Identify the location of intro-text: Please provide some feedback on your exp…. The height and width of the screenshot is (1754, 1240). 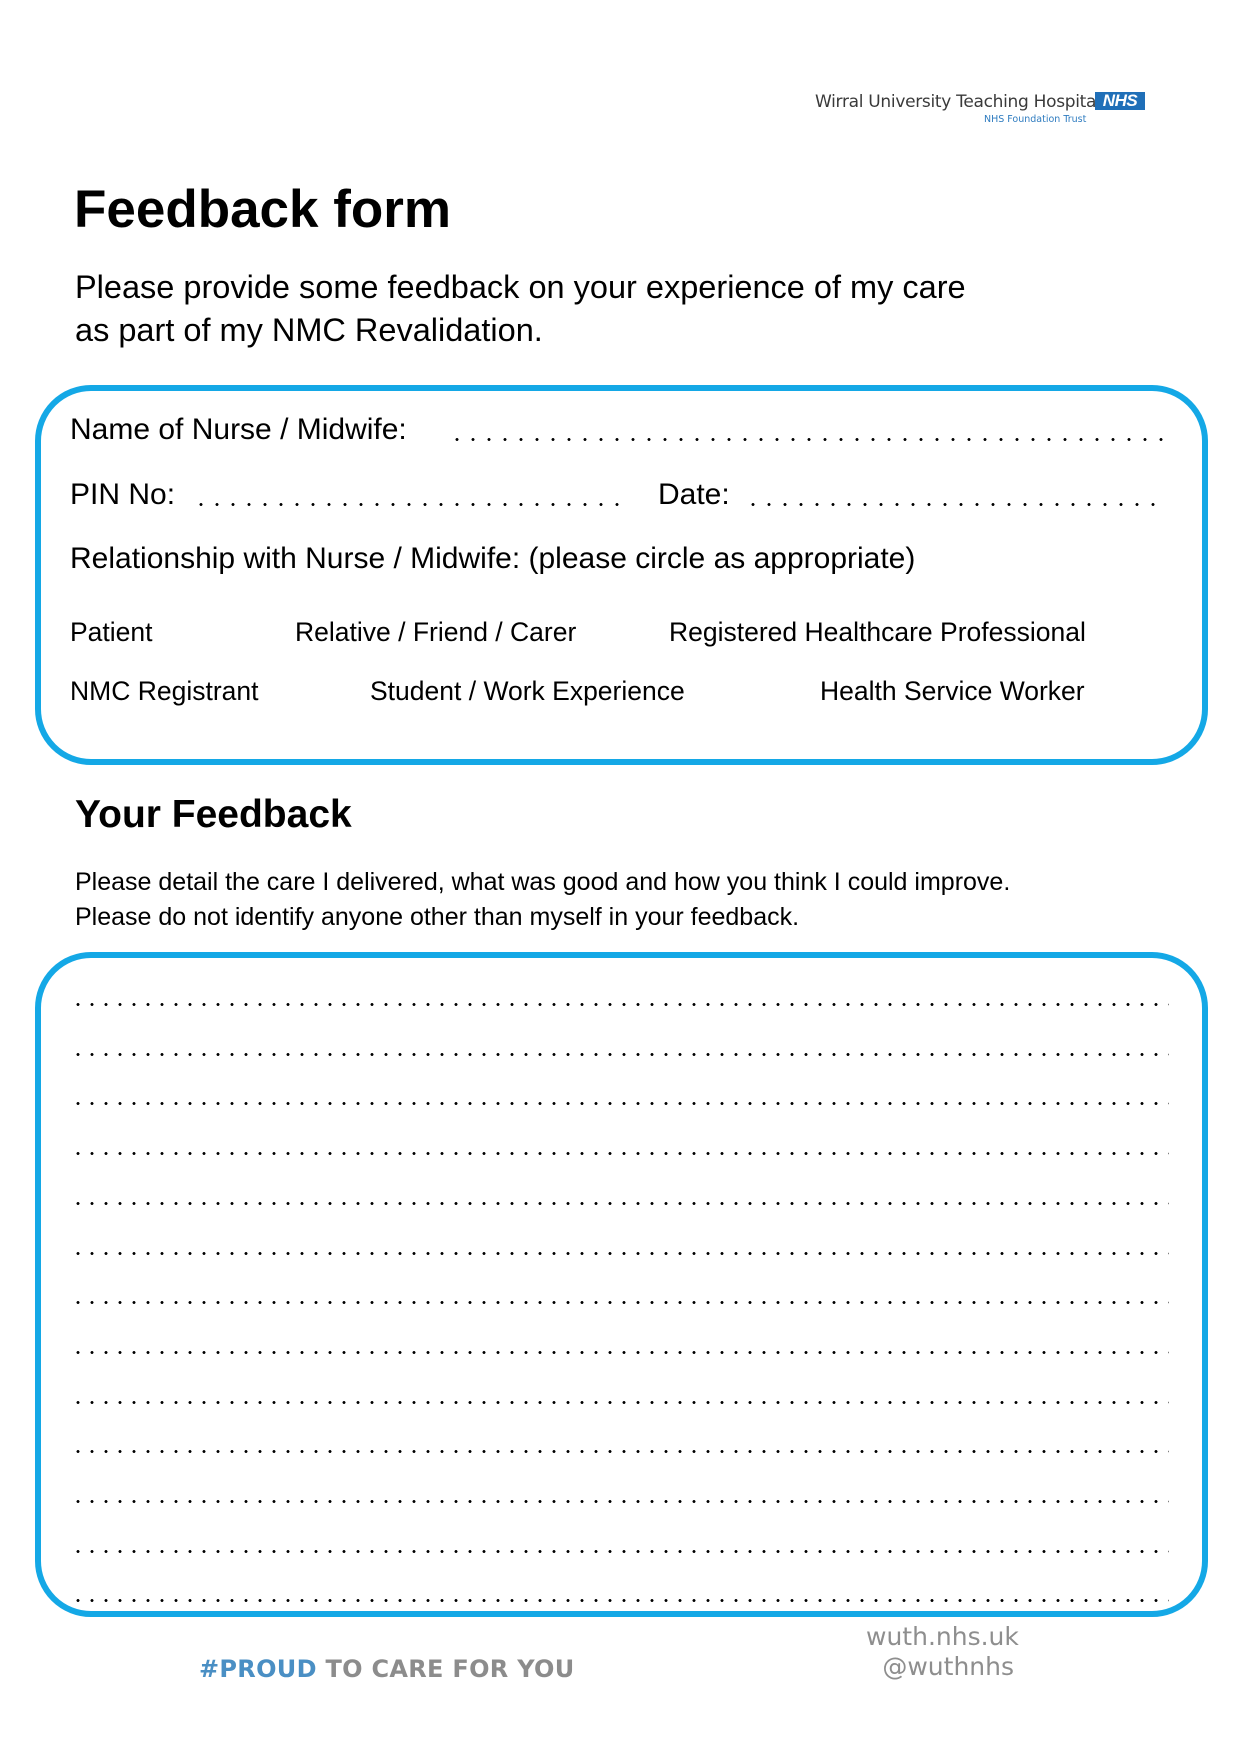
(520, 309).